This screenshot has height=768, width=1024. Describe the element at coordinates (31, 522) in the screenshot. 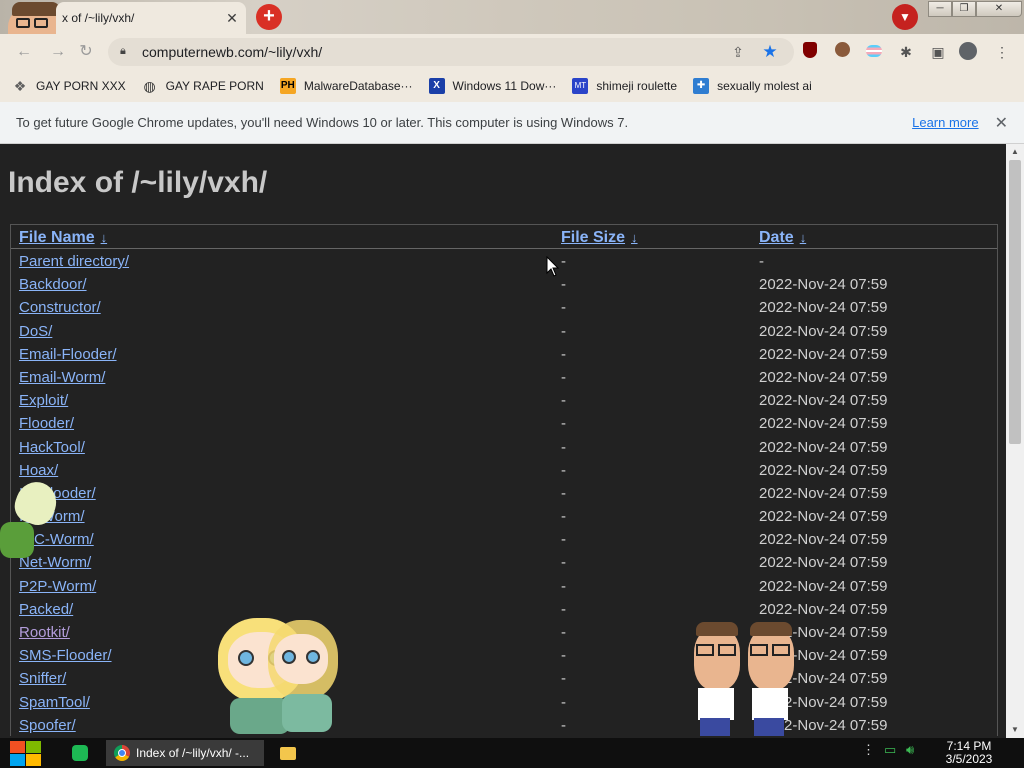

I see `desktop-pet-peridot` at that location.